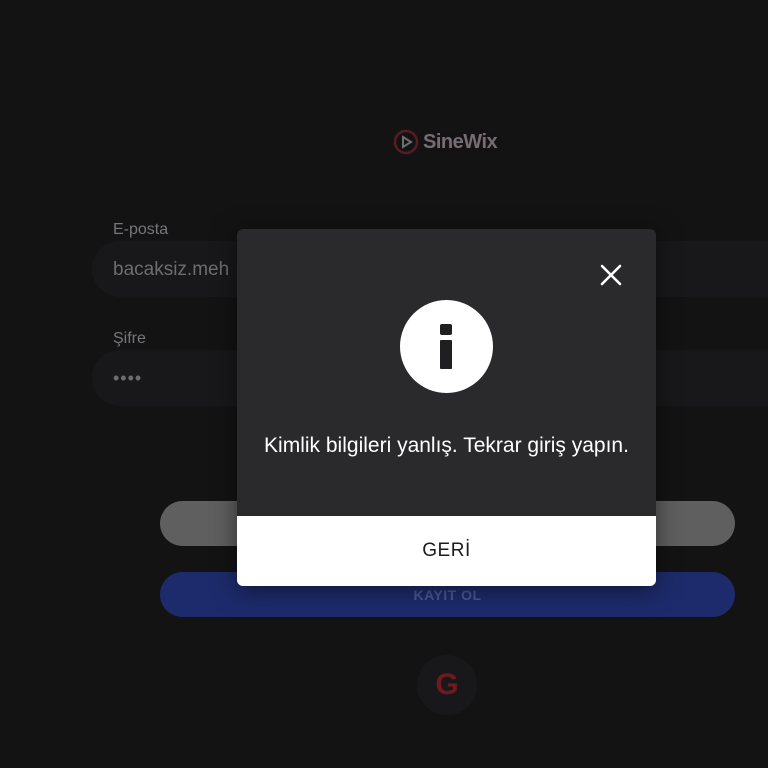  Describe the element at coordinates (129, 338) in the screenshot. I see `password-label: Şifre` at that location.